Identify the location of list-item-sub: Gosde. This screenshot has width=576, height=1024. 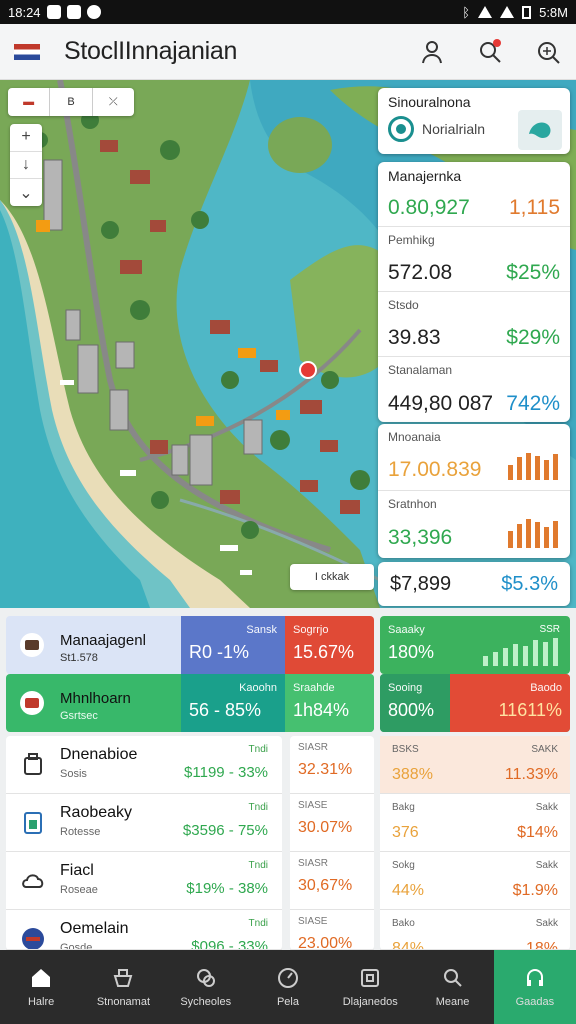
(76, 946).